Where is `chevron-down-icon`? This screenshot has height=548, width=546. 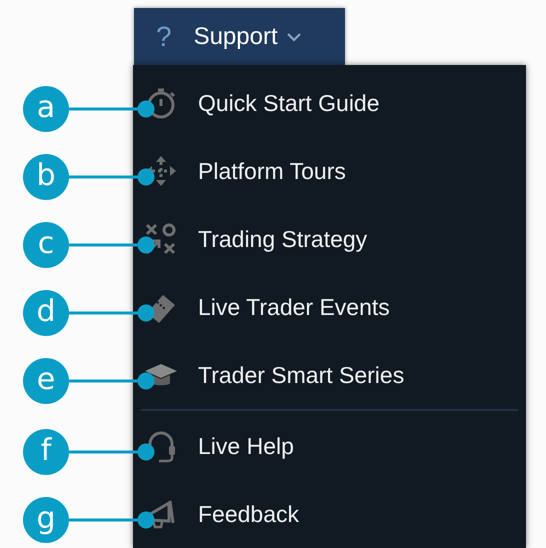
chevron-down-icon is located at coordinates (294, 37).